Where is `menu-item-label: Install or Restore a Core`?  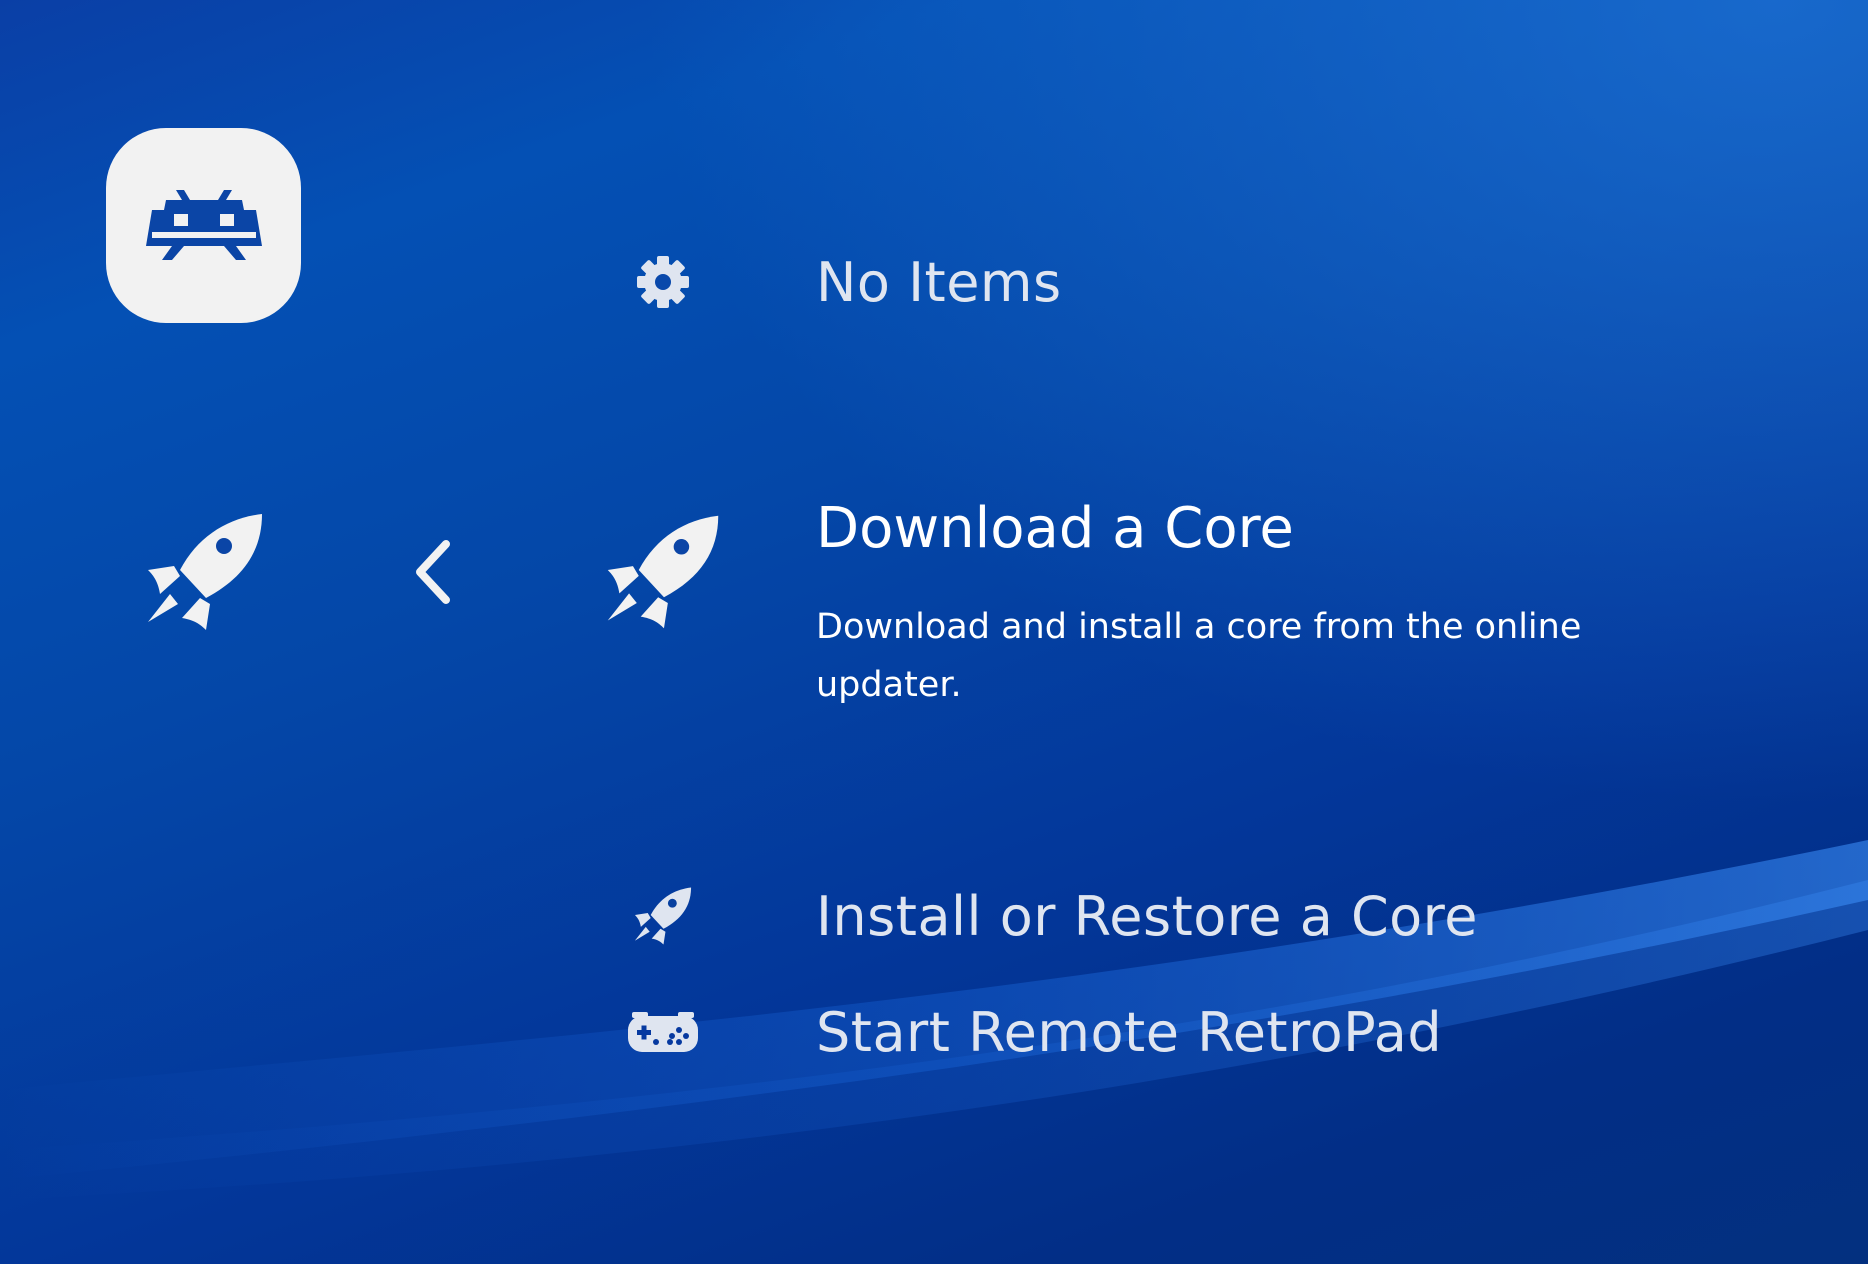
menu-item-label: Install or Restore a Core is located at coordinates (1147, 916).